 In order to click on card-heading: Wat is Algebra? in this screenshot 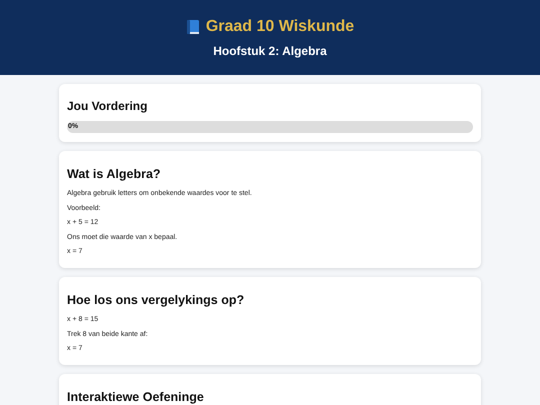, I will do `click(114, 174)`.